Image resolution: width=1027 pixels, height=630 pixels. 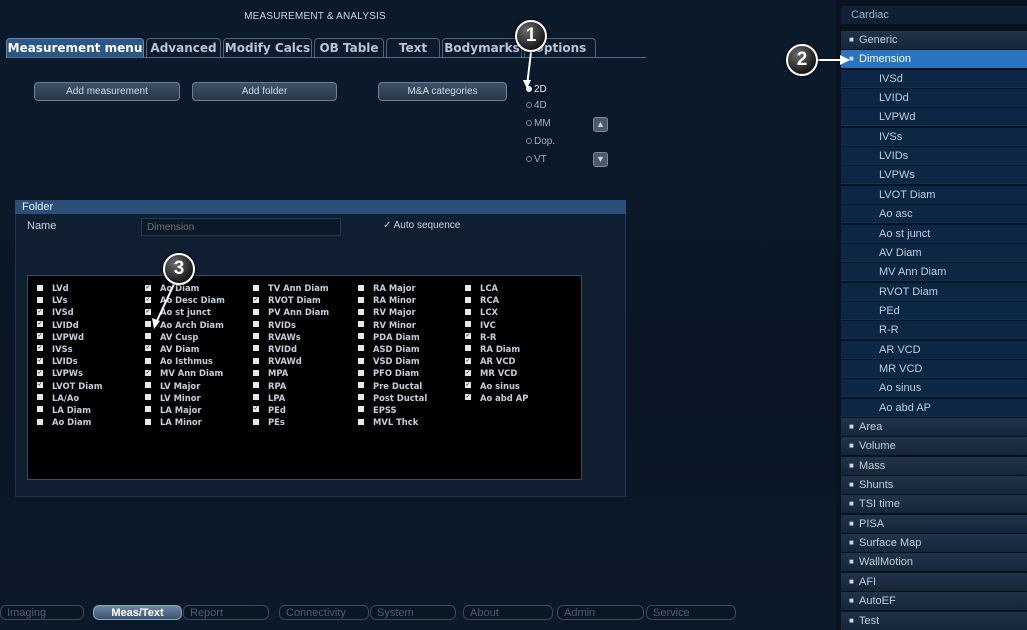 I want to click on checklist-item: LVIDs, so click(x=69, y=361).